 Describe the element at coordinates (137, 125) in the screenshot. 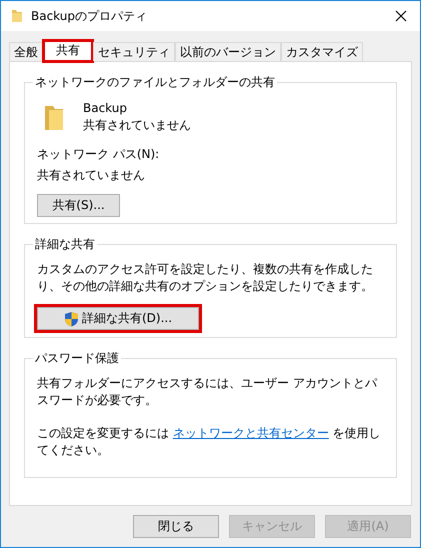

I see `share-status: 共有されていません` at that location.